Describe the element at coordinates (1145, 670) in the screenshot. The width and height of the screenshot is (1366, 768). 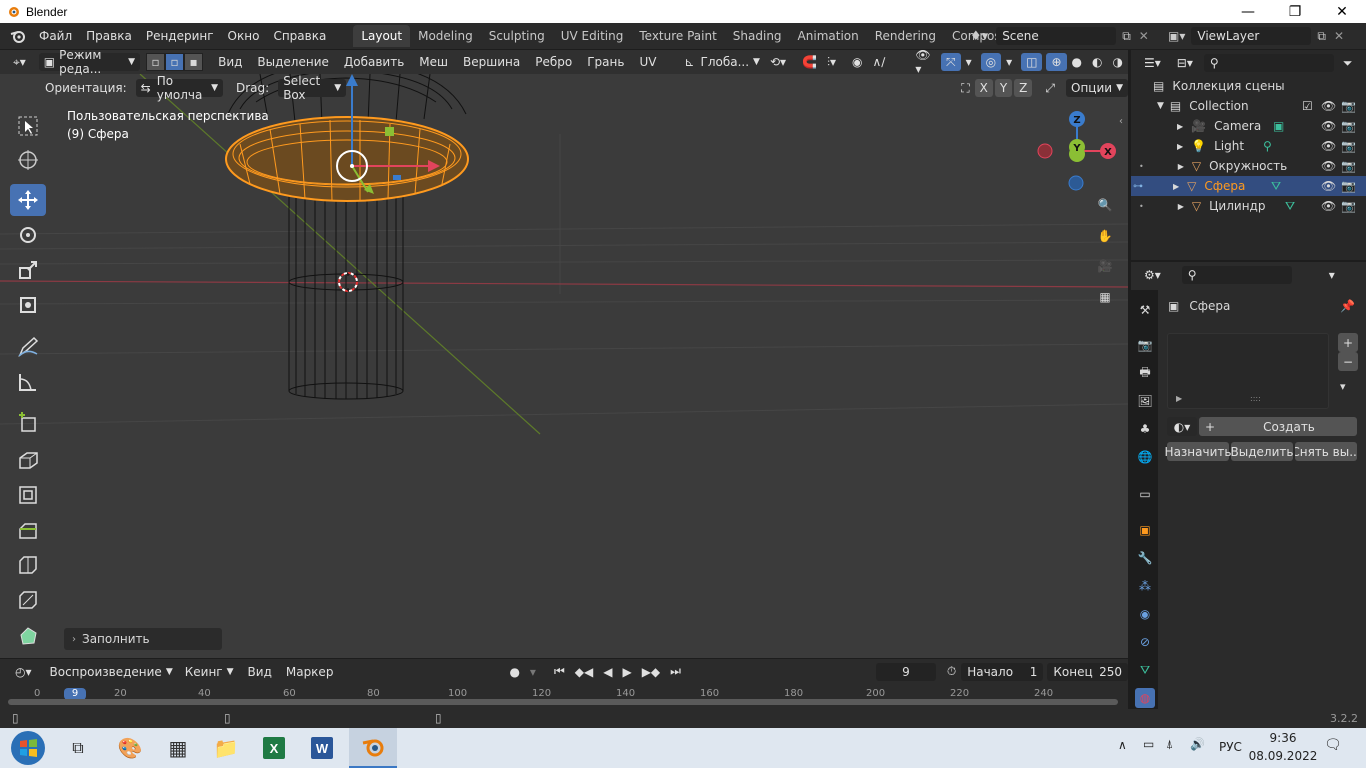
I see `data-tab-icon: ⛛` at that location.